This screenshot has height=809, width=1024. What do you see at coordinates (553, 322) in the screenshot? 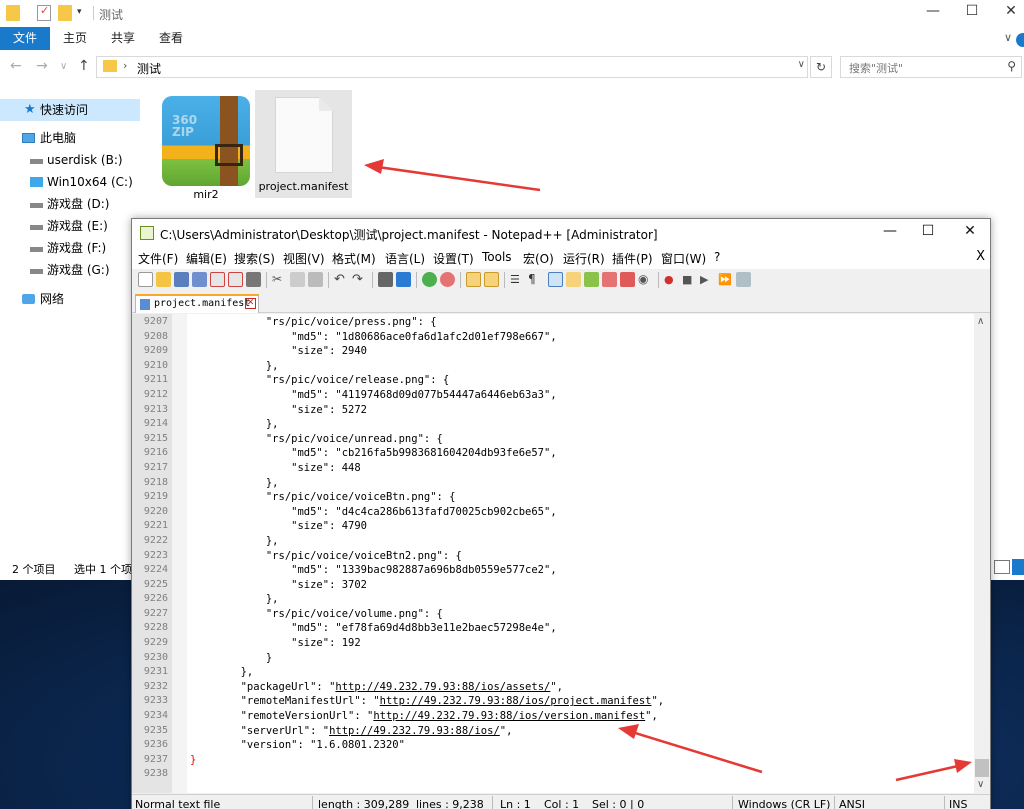
I see `code-line: 9207 "rs/pic/voice/press.png": {` at bounding box center [553, 322].